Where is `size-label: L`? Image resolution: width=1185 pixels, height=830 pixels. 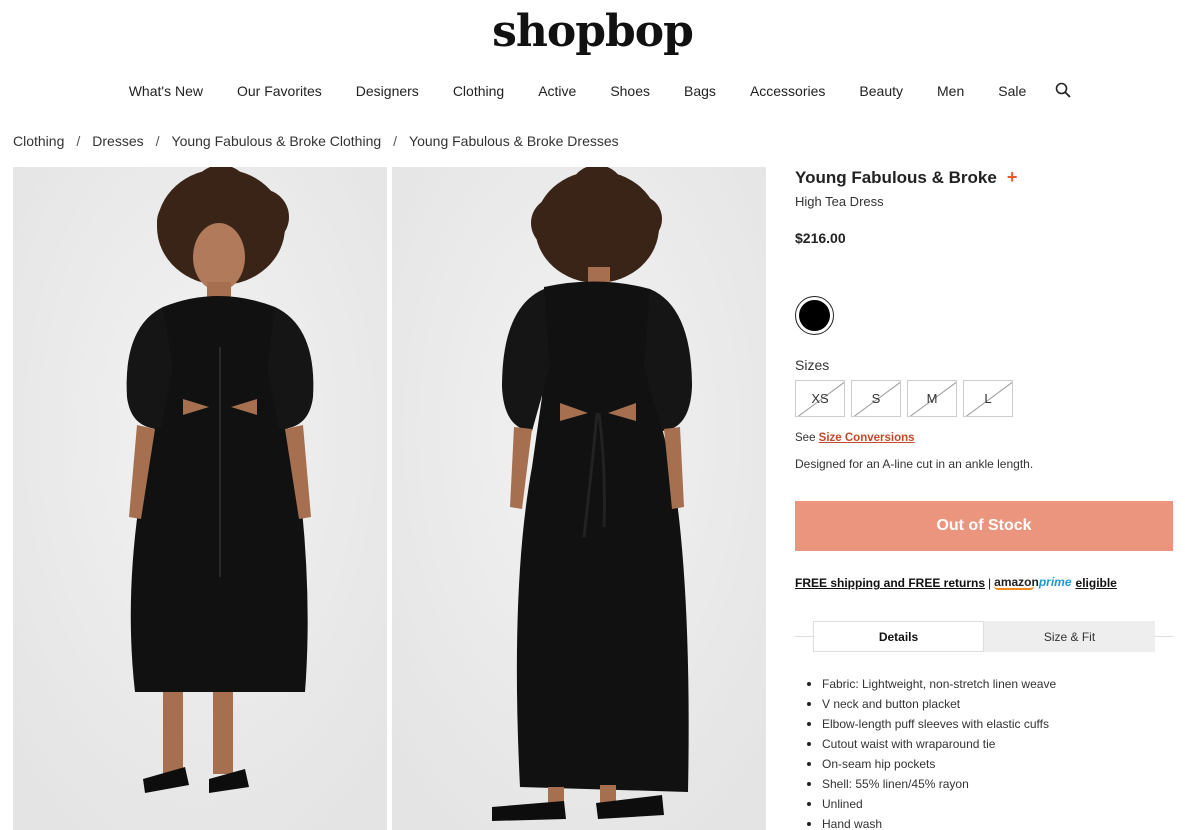
size-label: L is located at coordinates (988, 398).